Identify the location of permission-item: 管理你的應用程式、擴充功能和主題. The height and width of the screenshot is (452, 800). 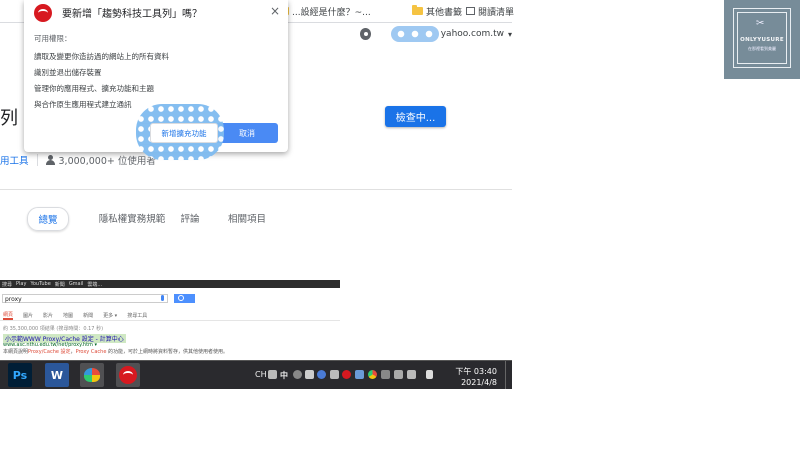
(94, 88).